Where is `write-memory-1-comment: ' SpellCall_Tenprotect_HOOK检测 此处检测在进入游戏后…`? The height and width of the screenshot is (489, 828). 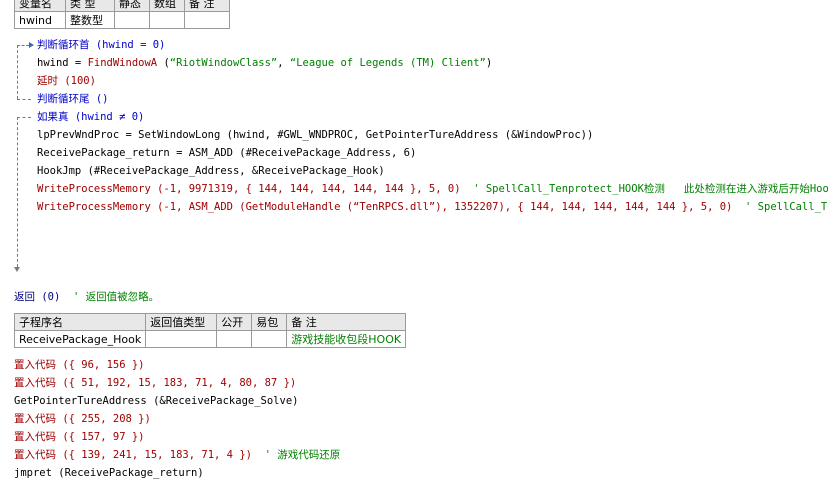
write-memory-1-comment: ' SpellCall_Tenprotect_HOOK检测 此处检测在进入游戏后… is located at coordinates (650, 189).